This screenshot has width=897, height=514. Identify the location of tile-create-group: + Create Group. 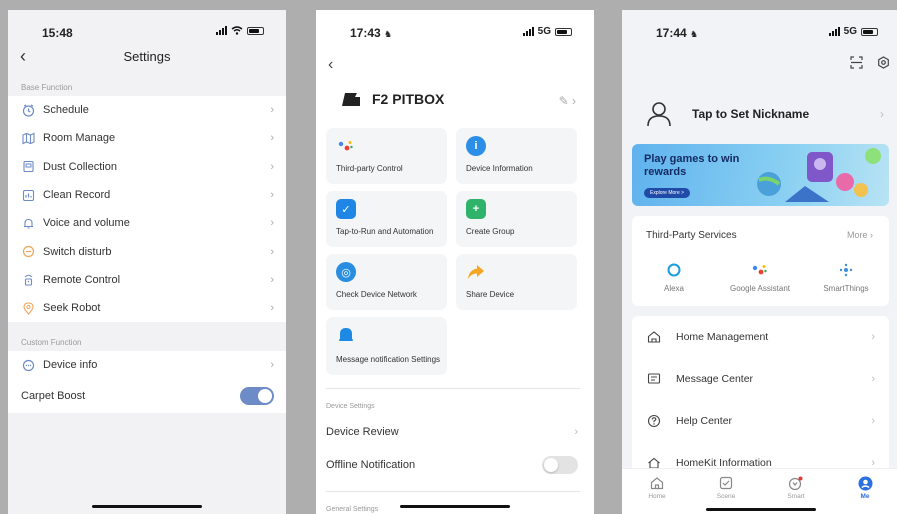
(516, 219).